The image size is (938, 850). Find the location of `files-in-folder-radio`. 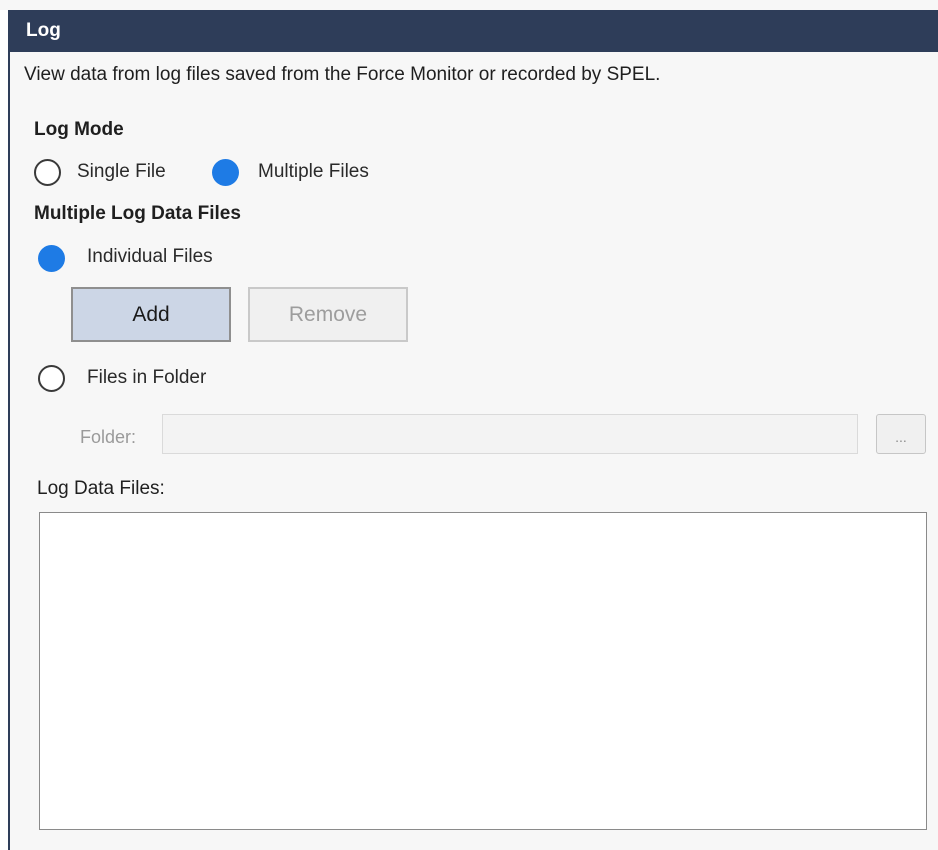

files-in-folder-radio is located at coordinates (51, 378).